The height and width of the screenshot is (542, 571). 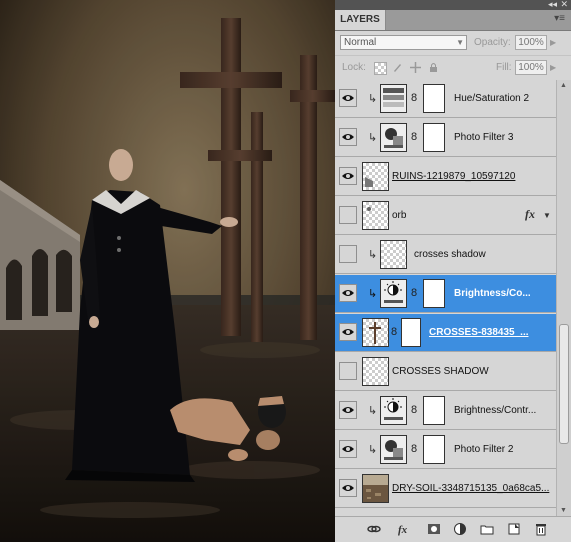 What do you see at coordinates (440, 371) in the screenshot?
I see `layer-name: CROSSES SHADOW` at bounding box center [440, 371].